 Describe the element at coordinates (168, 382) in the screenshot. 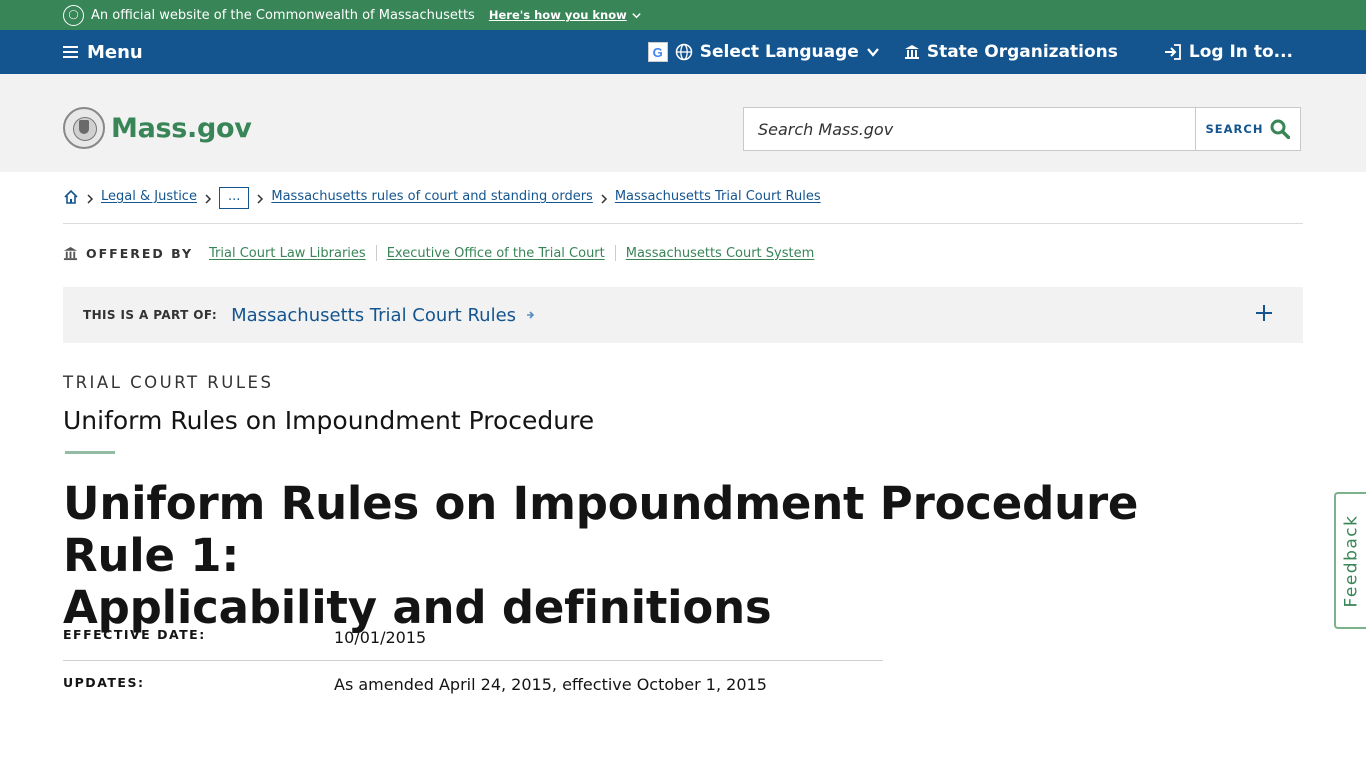

I see `page-category: TRIAL COURT RULES` at that location.